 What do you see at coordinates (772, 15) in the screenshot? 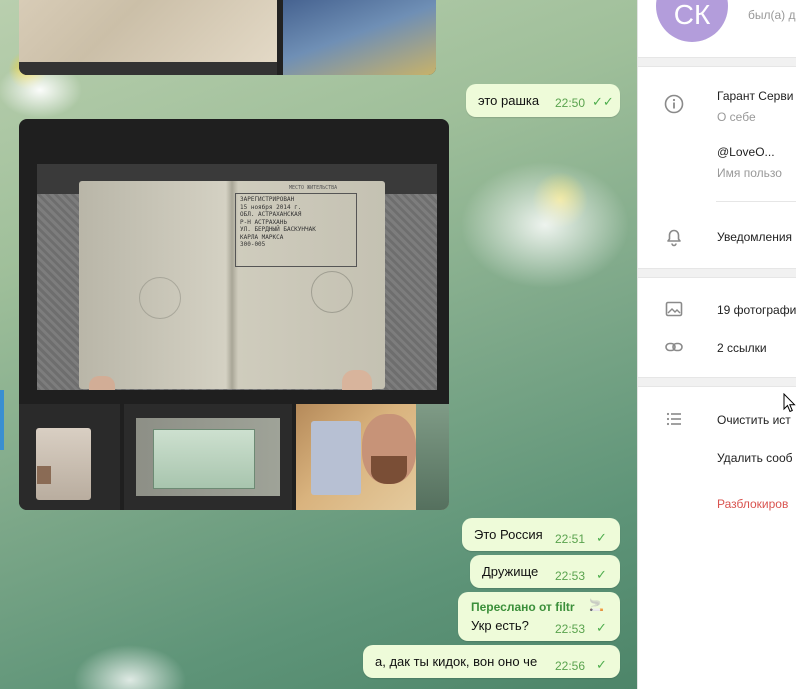
I see `last-seen-status: был(а) давно` at bounding box center [772, 15].